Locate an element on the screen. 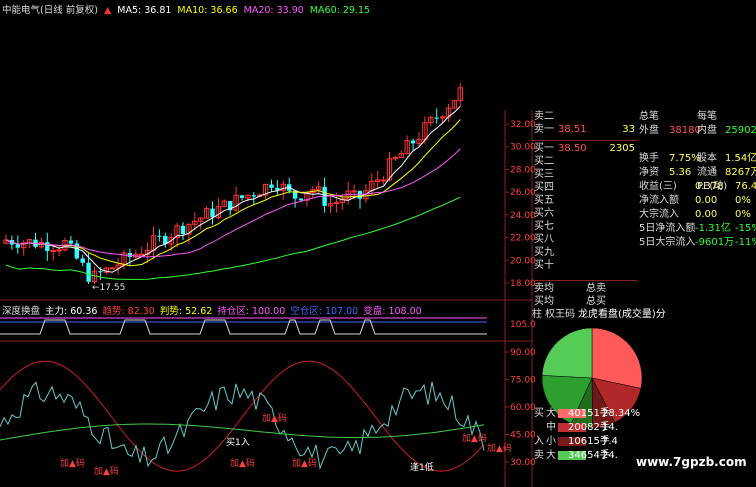 The image size is (756, 487). ind-main: 主力: 60.36 is located at coordinates (71, 311).